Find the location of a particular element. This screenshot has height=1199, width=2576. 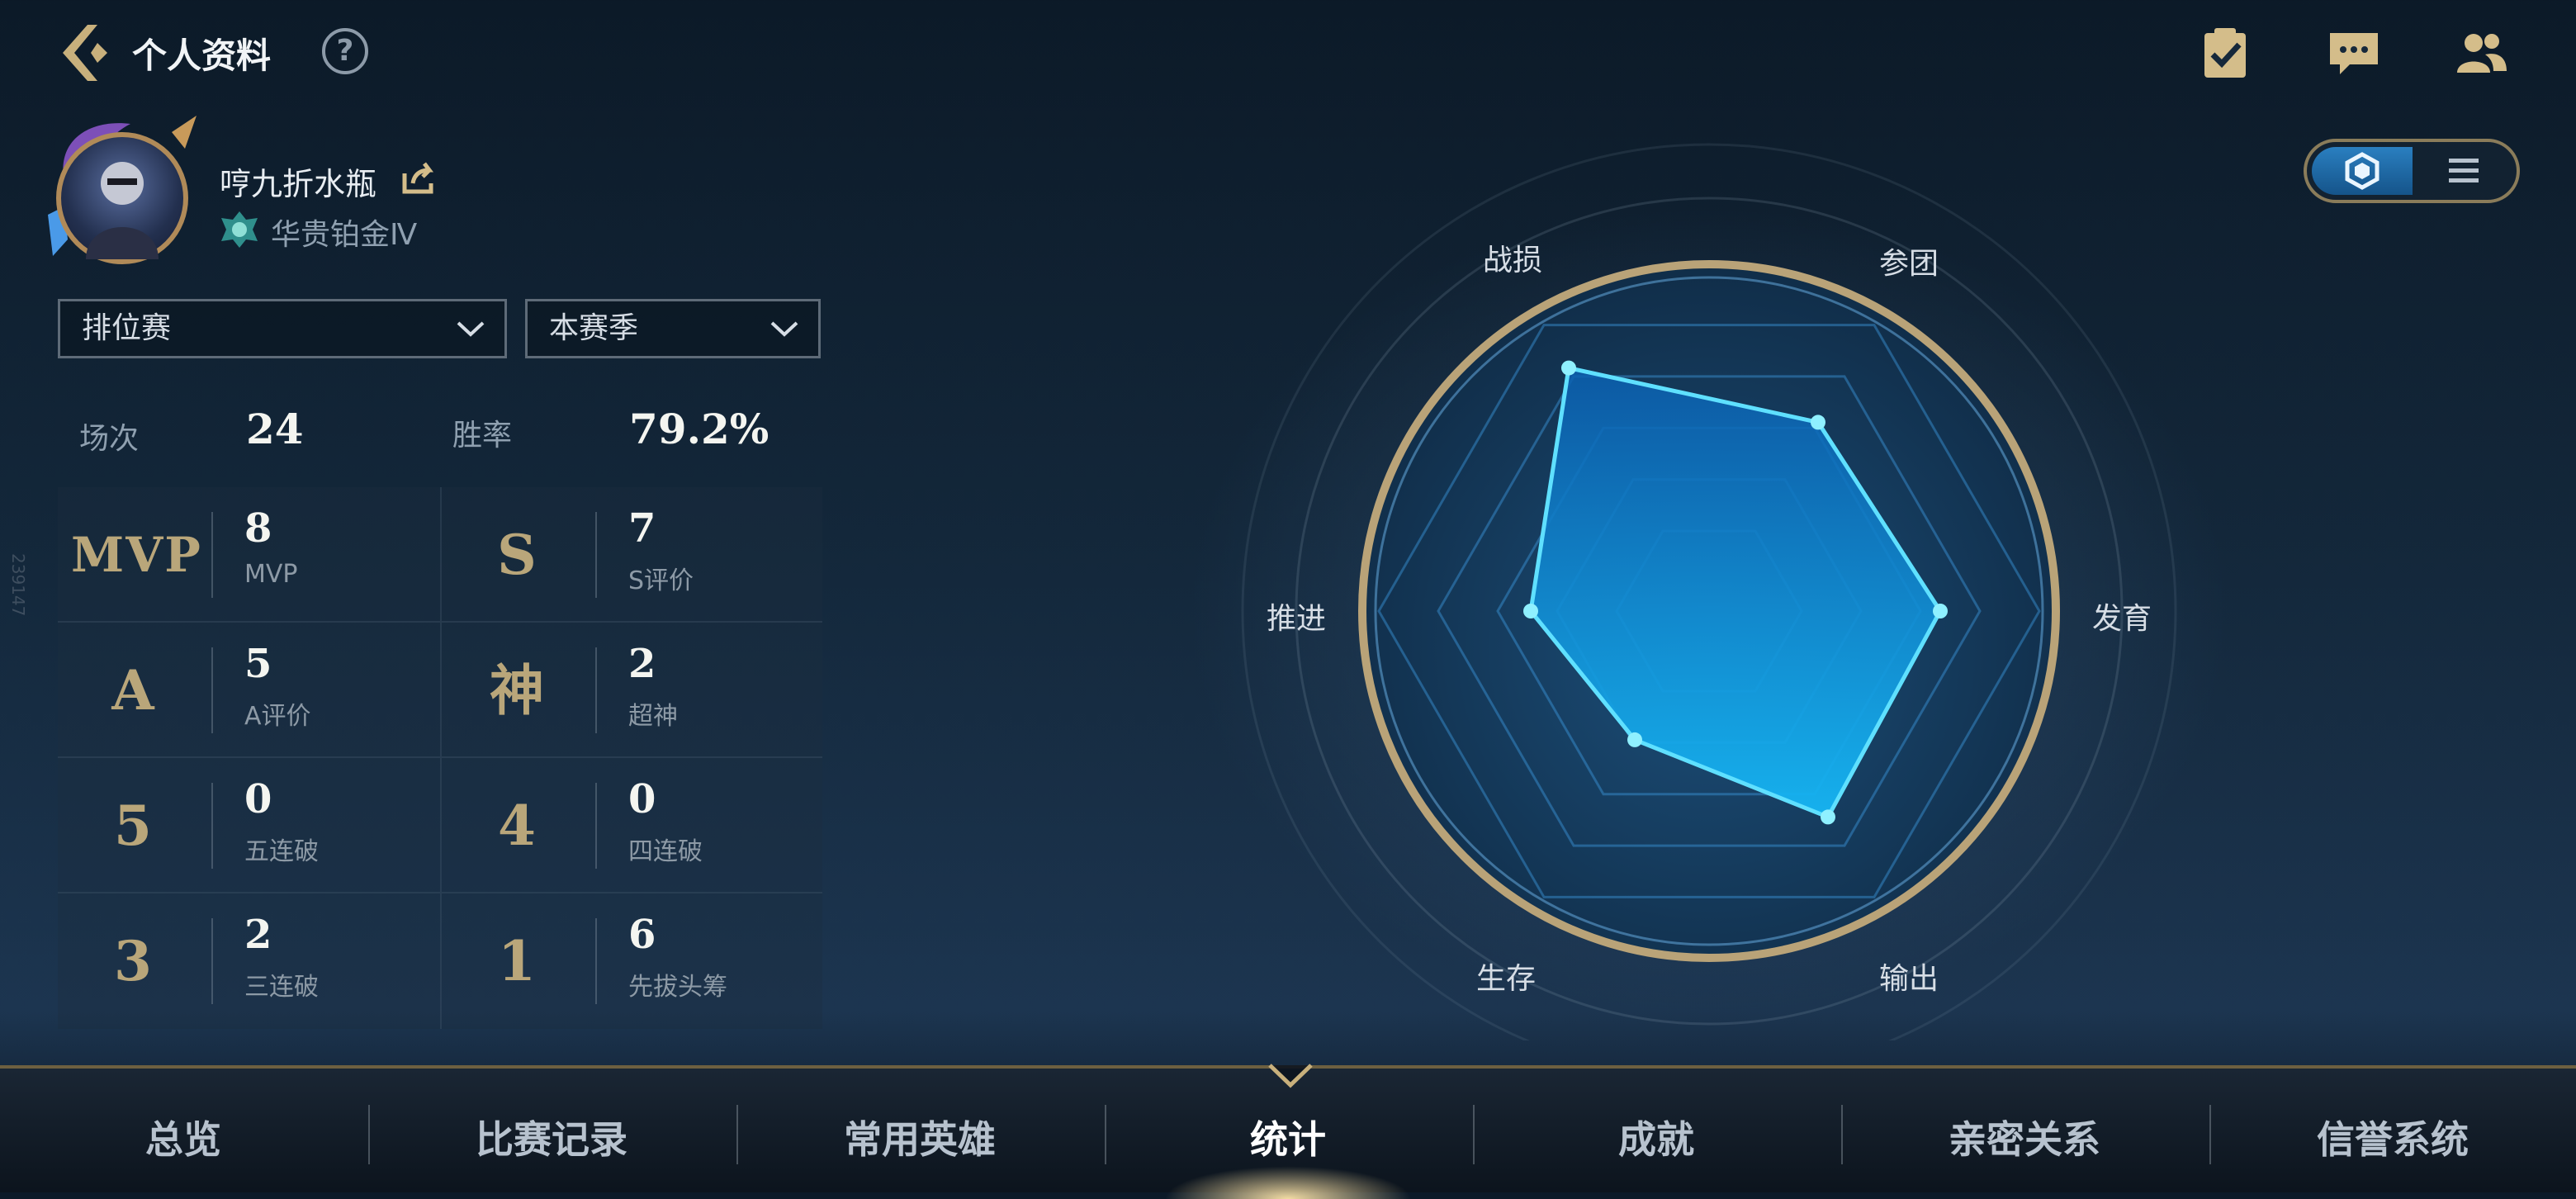

tab-achievements: 成就 is located at coordinates (1656, 1137).